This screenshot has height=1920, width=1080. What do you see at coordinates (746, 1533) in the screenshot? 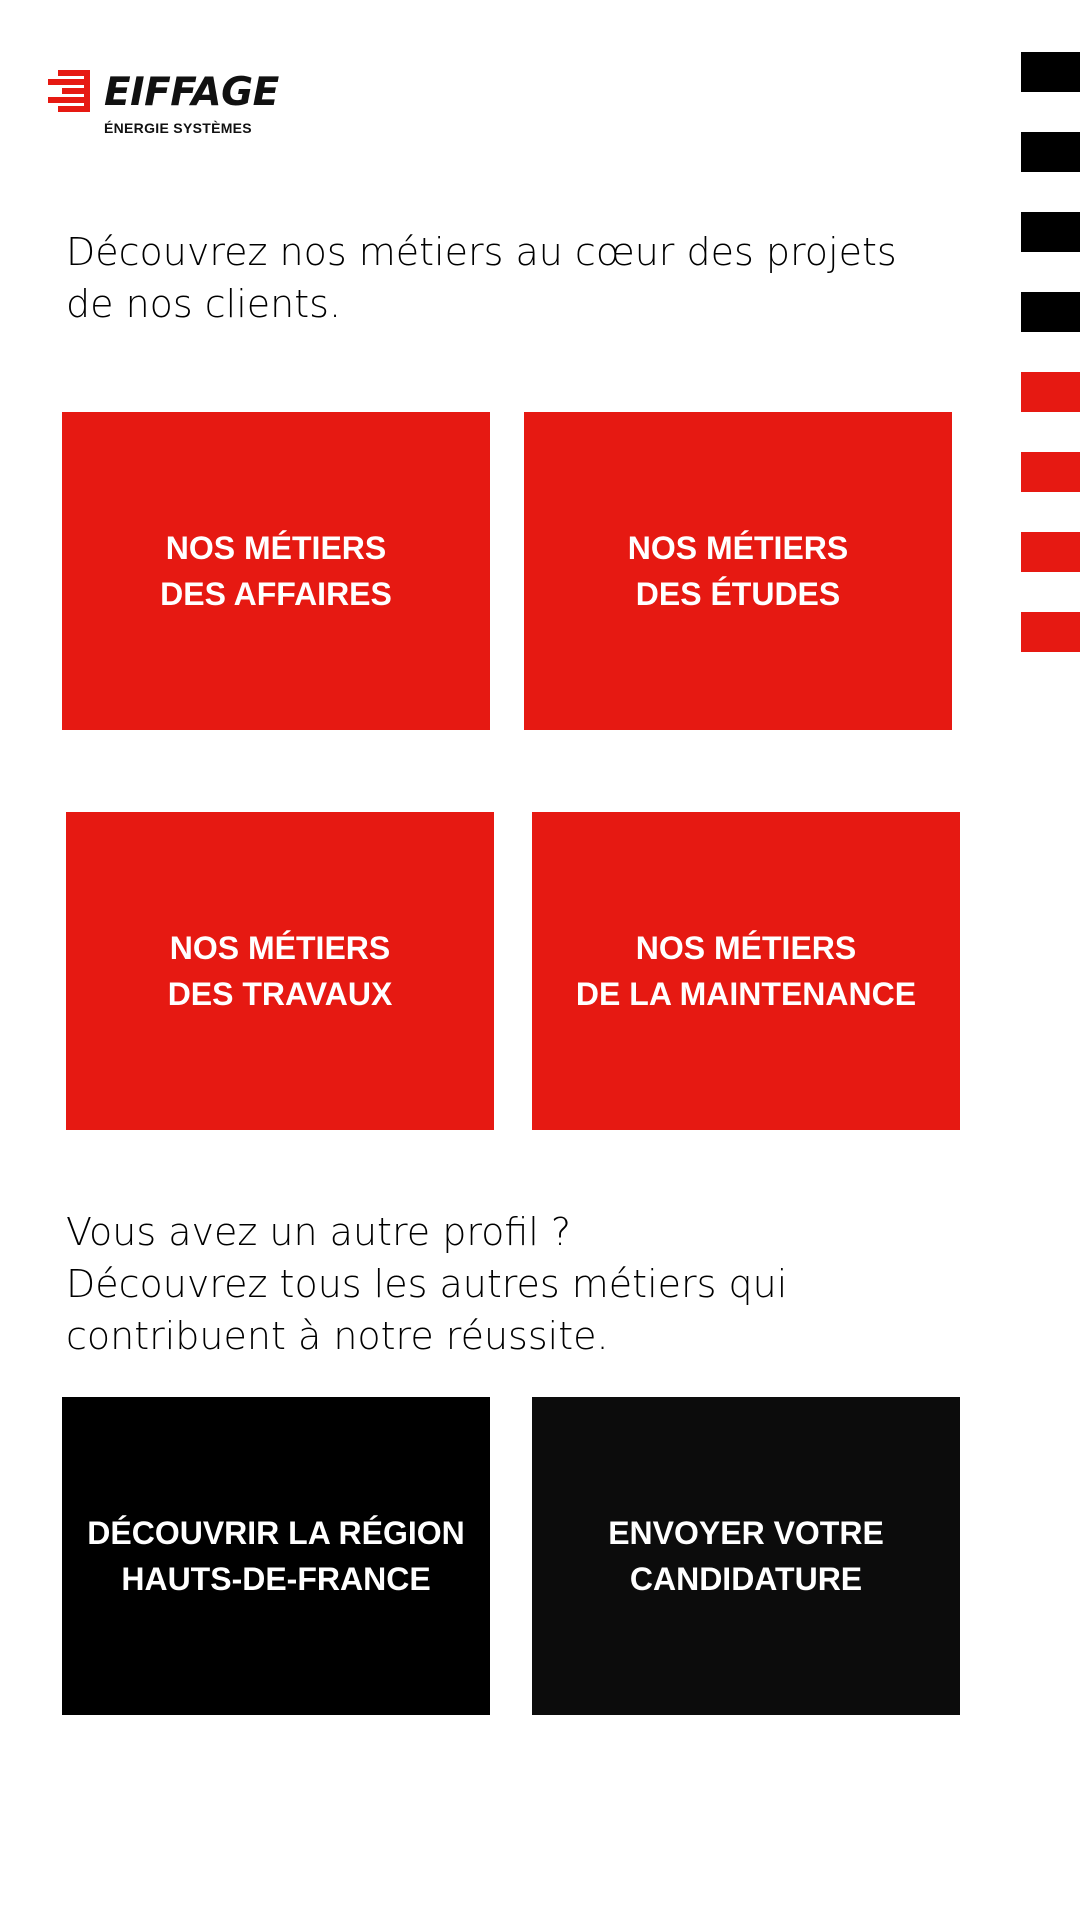
I see `button-line-1: ENVOYER VOTRE` at bounding box center [746, 1533].